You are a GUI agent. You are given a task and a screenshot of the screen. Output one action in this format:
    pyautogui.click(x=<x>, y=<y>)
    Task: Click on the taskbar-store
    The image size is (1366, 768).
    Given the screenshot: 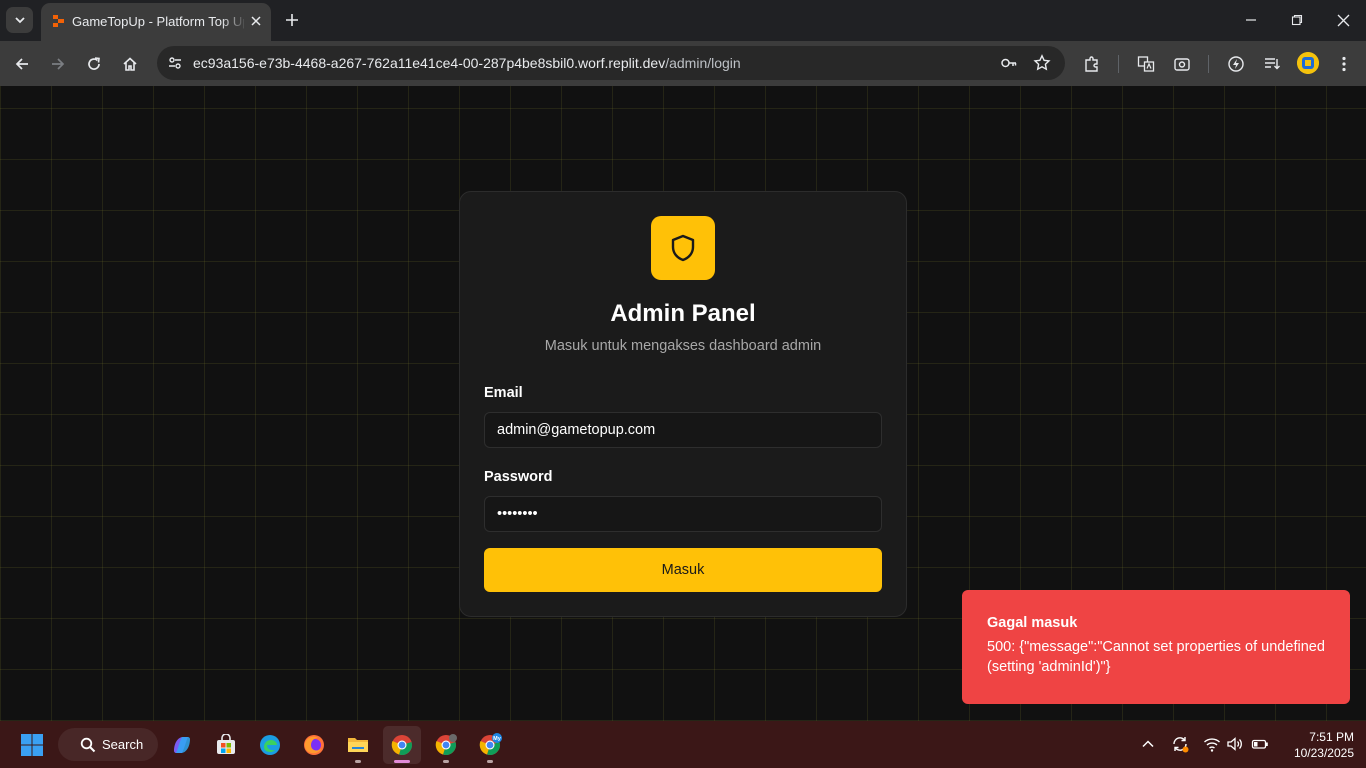 What is the action you would take?
    pyautogui.click(x=226, y=745)
    